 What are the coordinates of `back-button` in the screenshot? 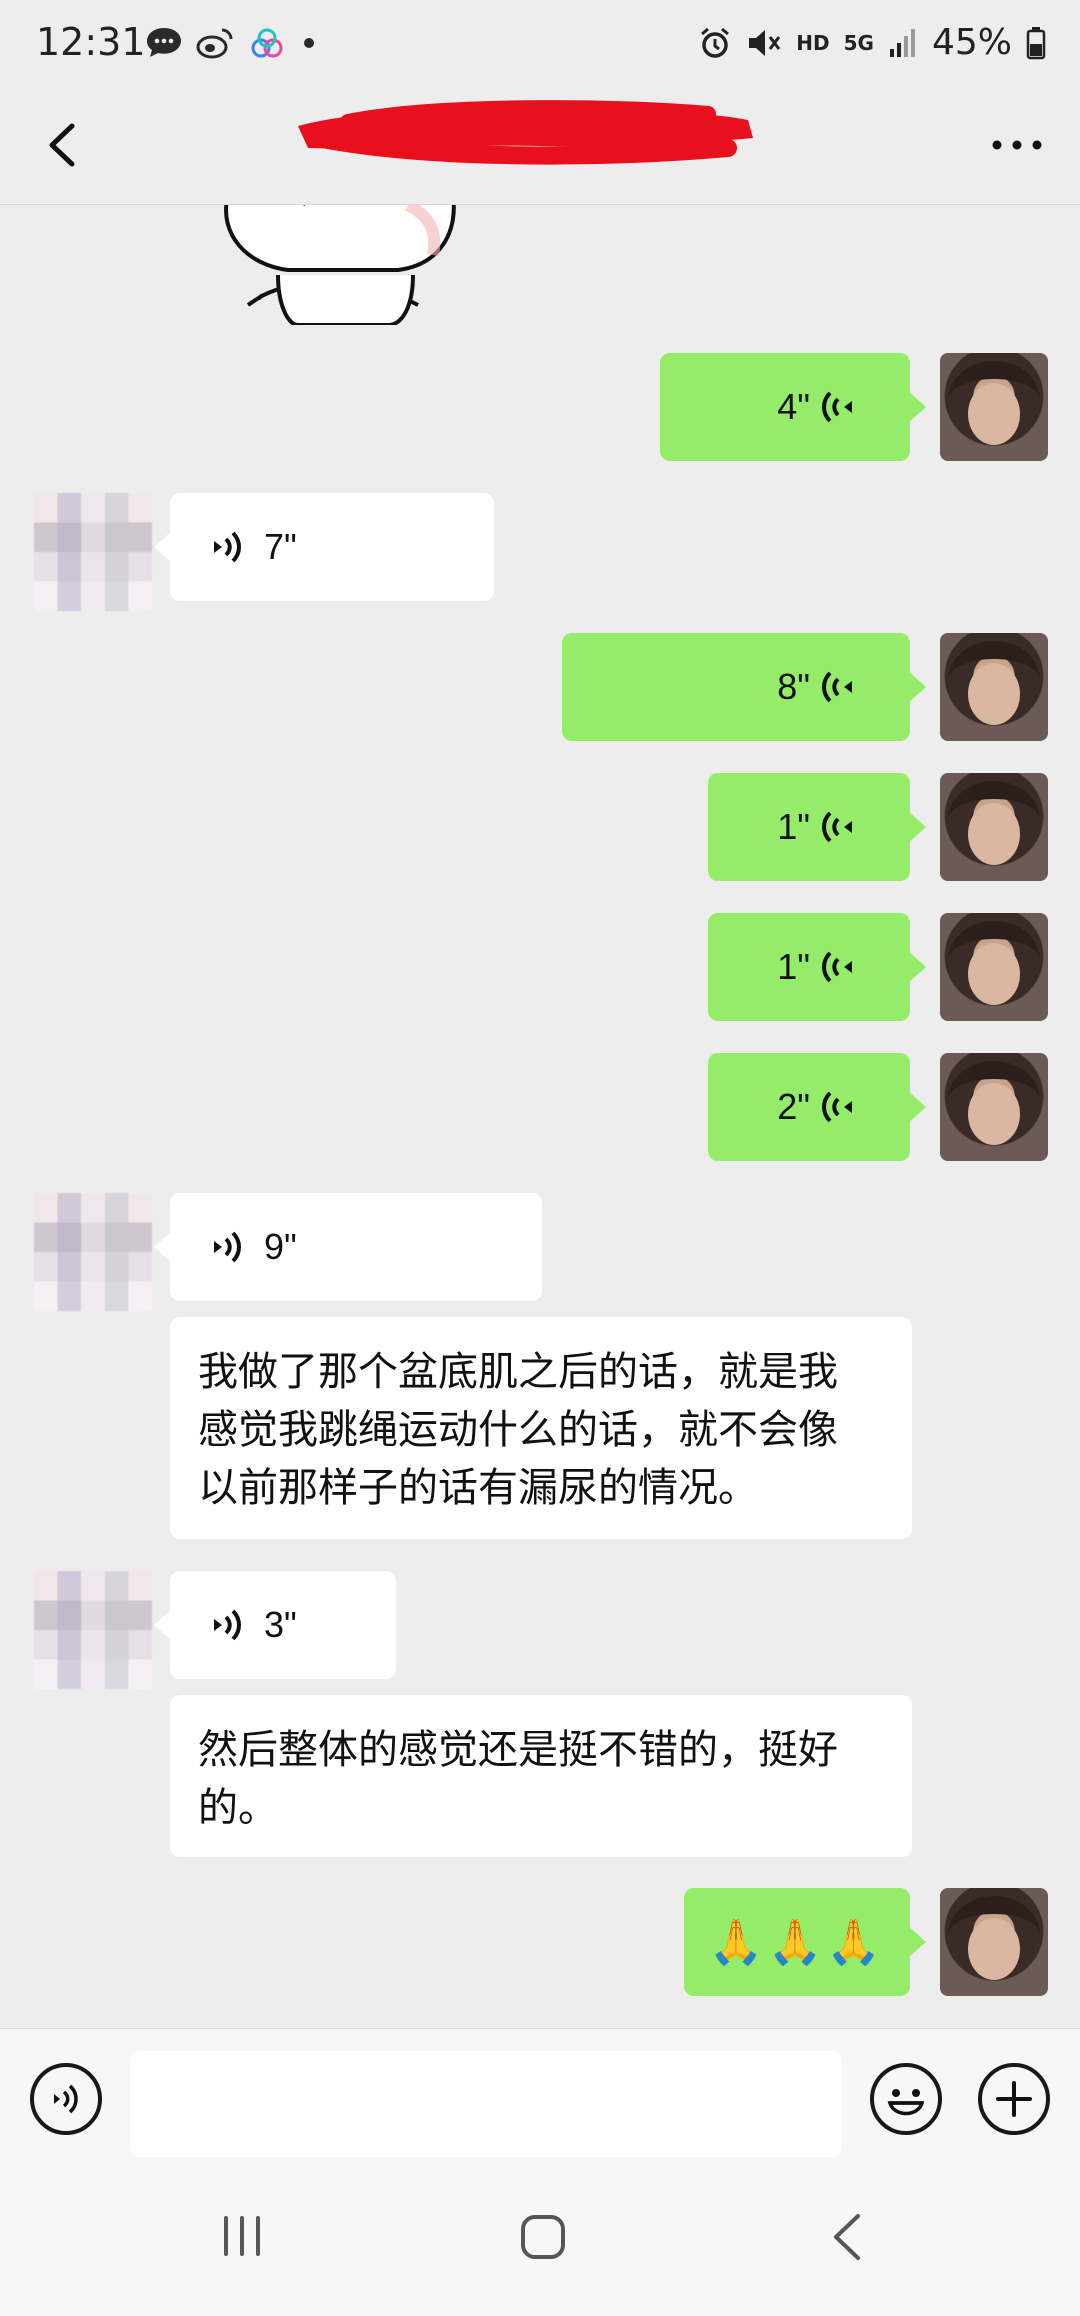 It's located at (63, 145).